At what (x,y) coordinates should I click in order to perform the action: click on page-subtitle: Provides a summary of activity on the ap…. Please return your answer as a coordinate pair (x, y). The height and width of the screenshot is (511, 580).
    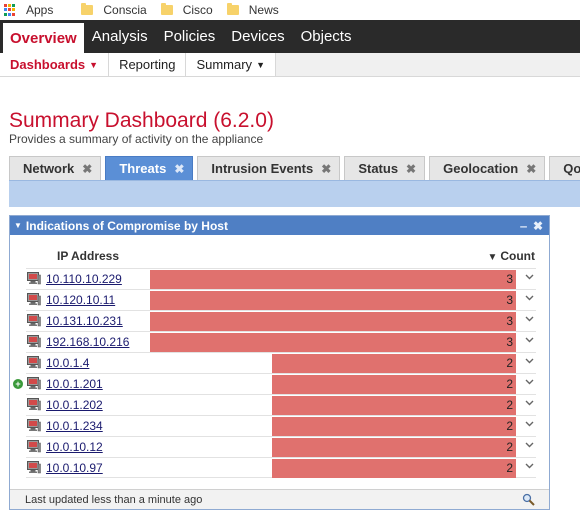
    Looking at the image, I should click on (136, 139).